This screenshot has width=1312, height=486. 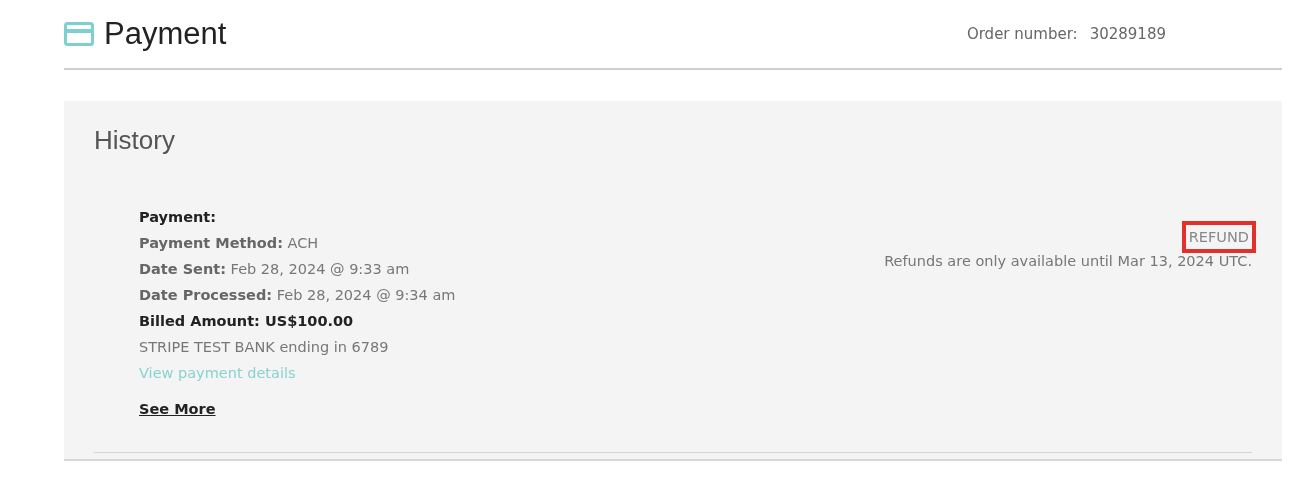 I want to click on refund-button: REFUND, so click(x=1218, y=237).